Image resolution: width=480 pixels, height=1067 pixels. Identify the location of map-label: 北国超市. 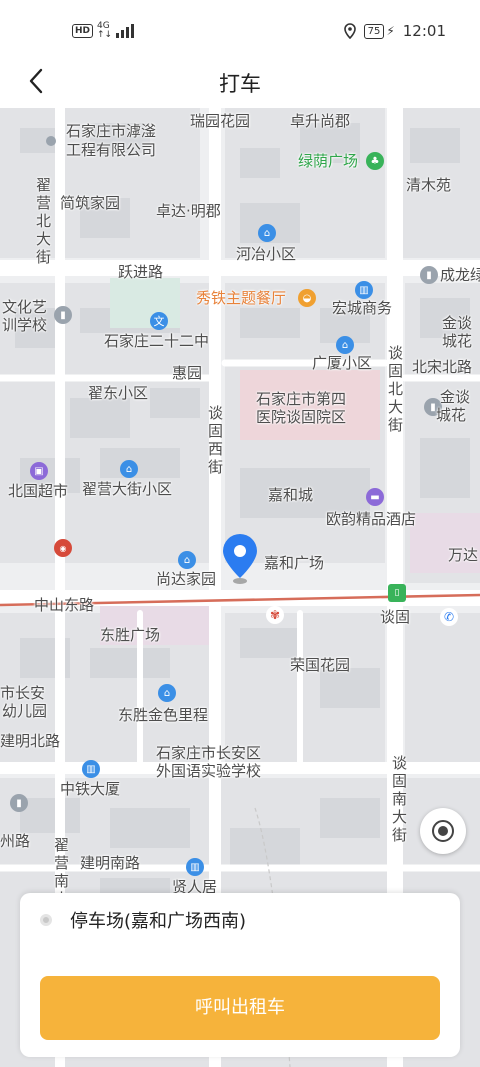
(38, 491).